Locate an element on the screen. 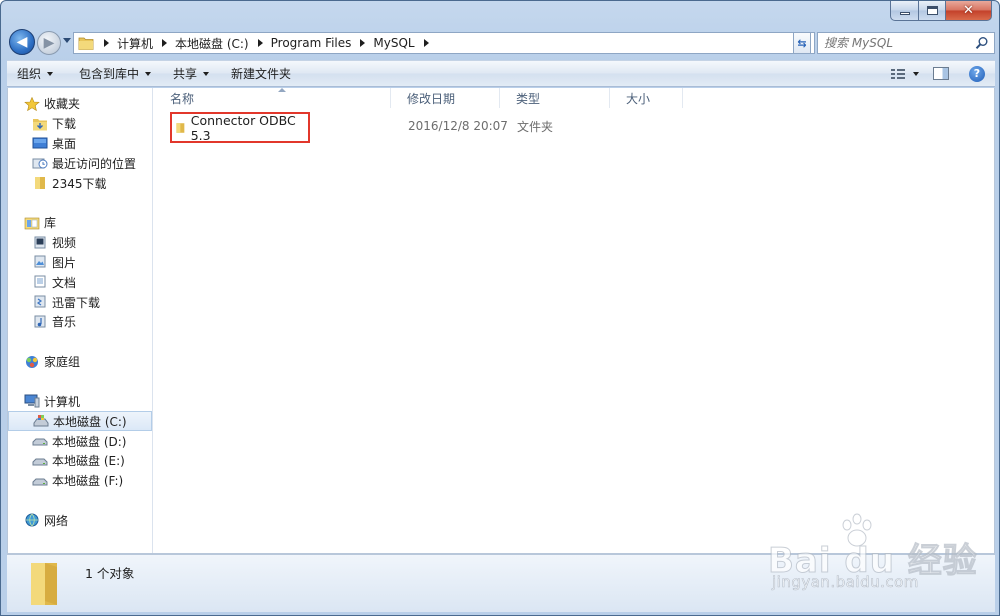 This screenshot has height=616, width=1000. breadcrumb-mysql: MySQL is located at coordinates (393, 43).